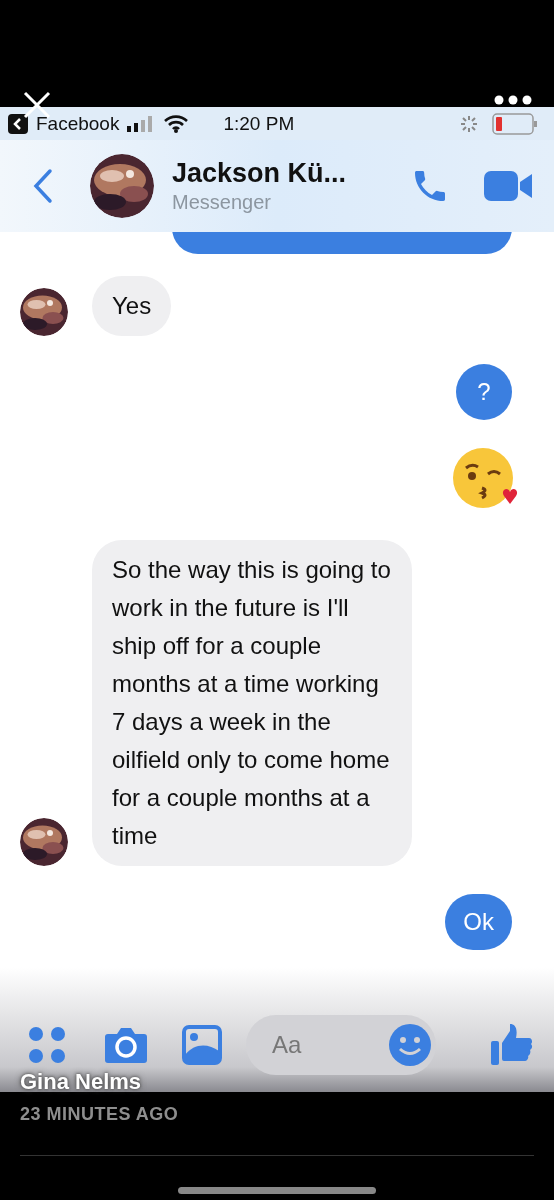 Image resolution: width=554 pixels, height=1200 pixels. What do you see at coordinates (485, 478) in the screenshot?
I see `kiss-emoji-icon` at bounding box center [485, 478].